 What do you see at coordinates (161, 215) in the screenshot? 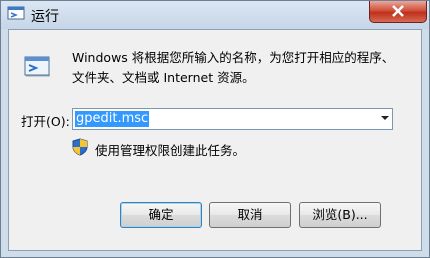
I see `ok-button: 确定` at bounding box center [161, 215].